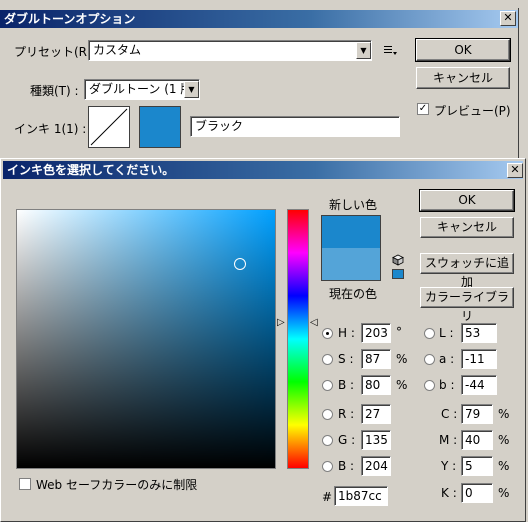 The image size is (528, 522). Describe the element at coordinates (57, 52) in the screenshot. I see `preset-label: プリセット(R) :` at that location.